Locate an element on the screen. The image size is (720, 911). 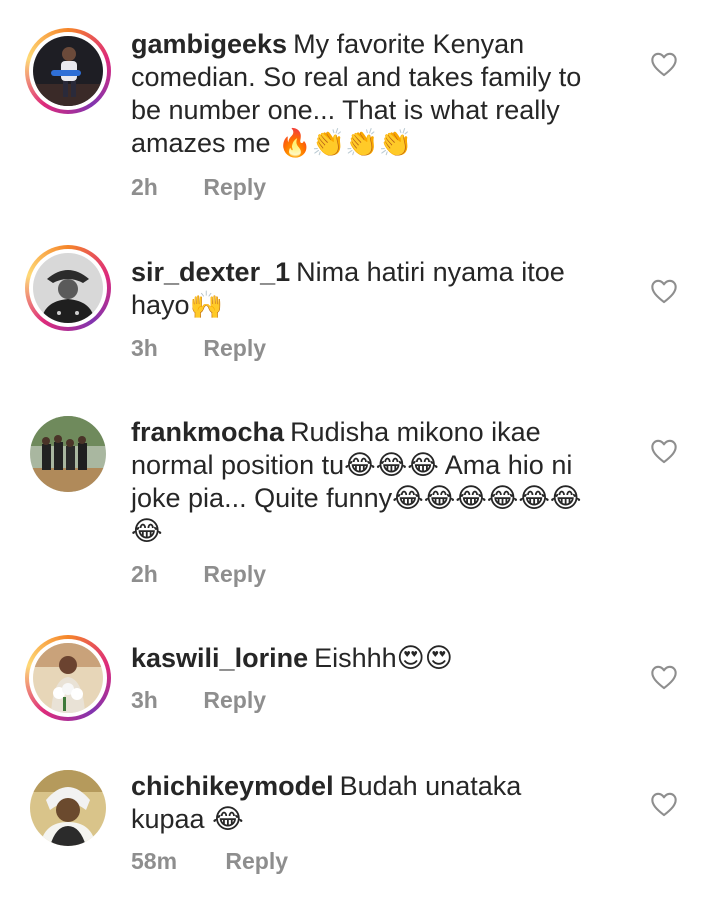
comment-username: kaswili_lorine is located at coordinates (219, 658).